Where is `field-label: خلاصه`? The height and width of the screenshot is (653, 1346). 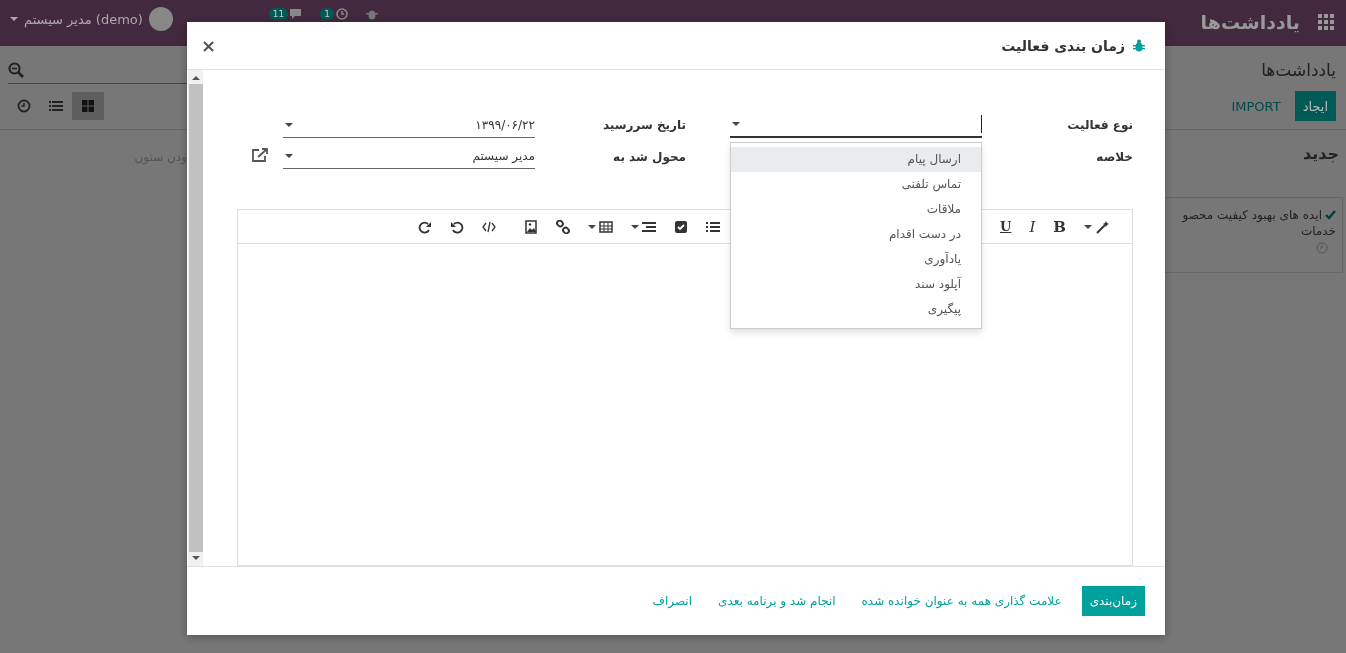
field-label: خلاصه is located at coordinates (1114, 156).